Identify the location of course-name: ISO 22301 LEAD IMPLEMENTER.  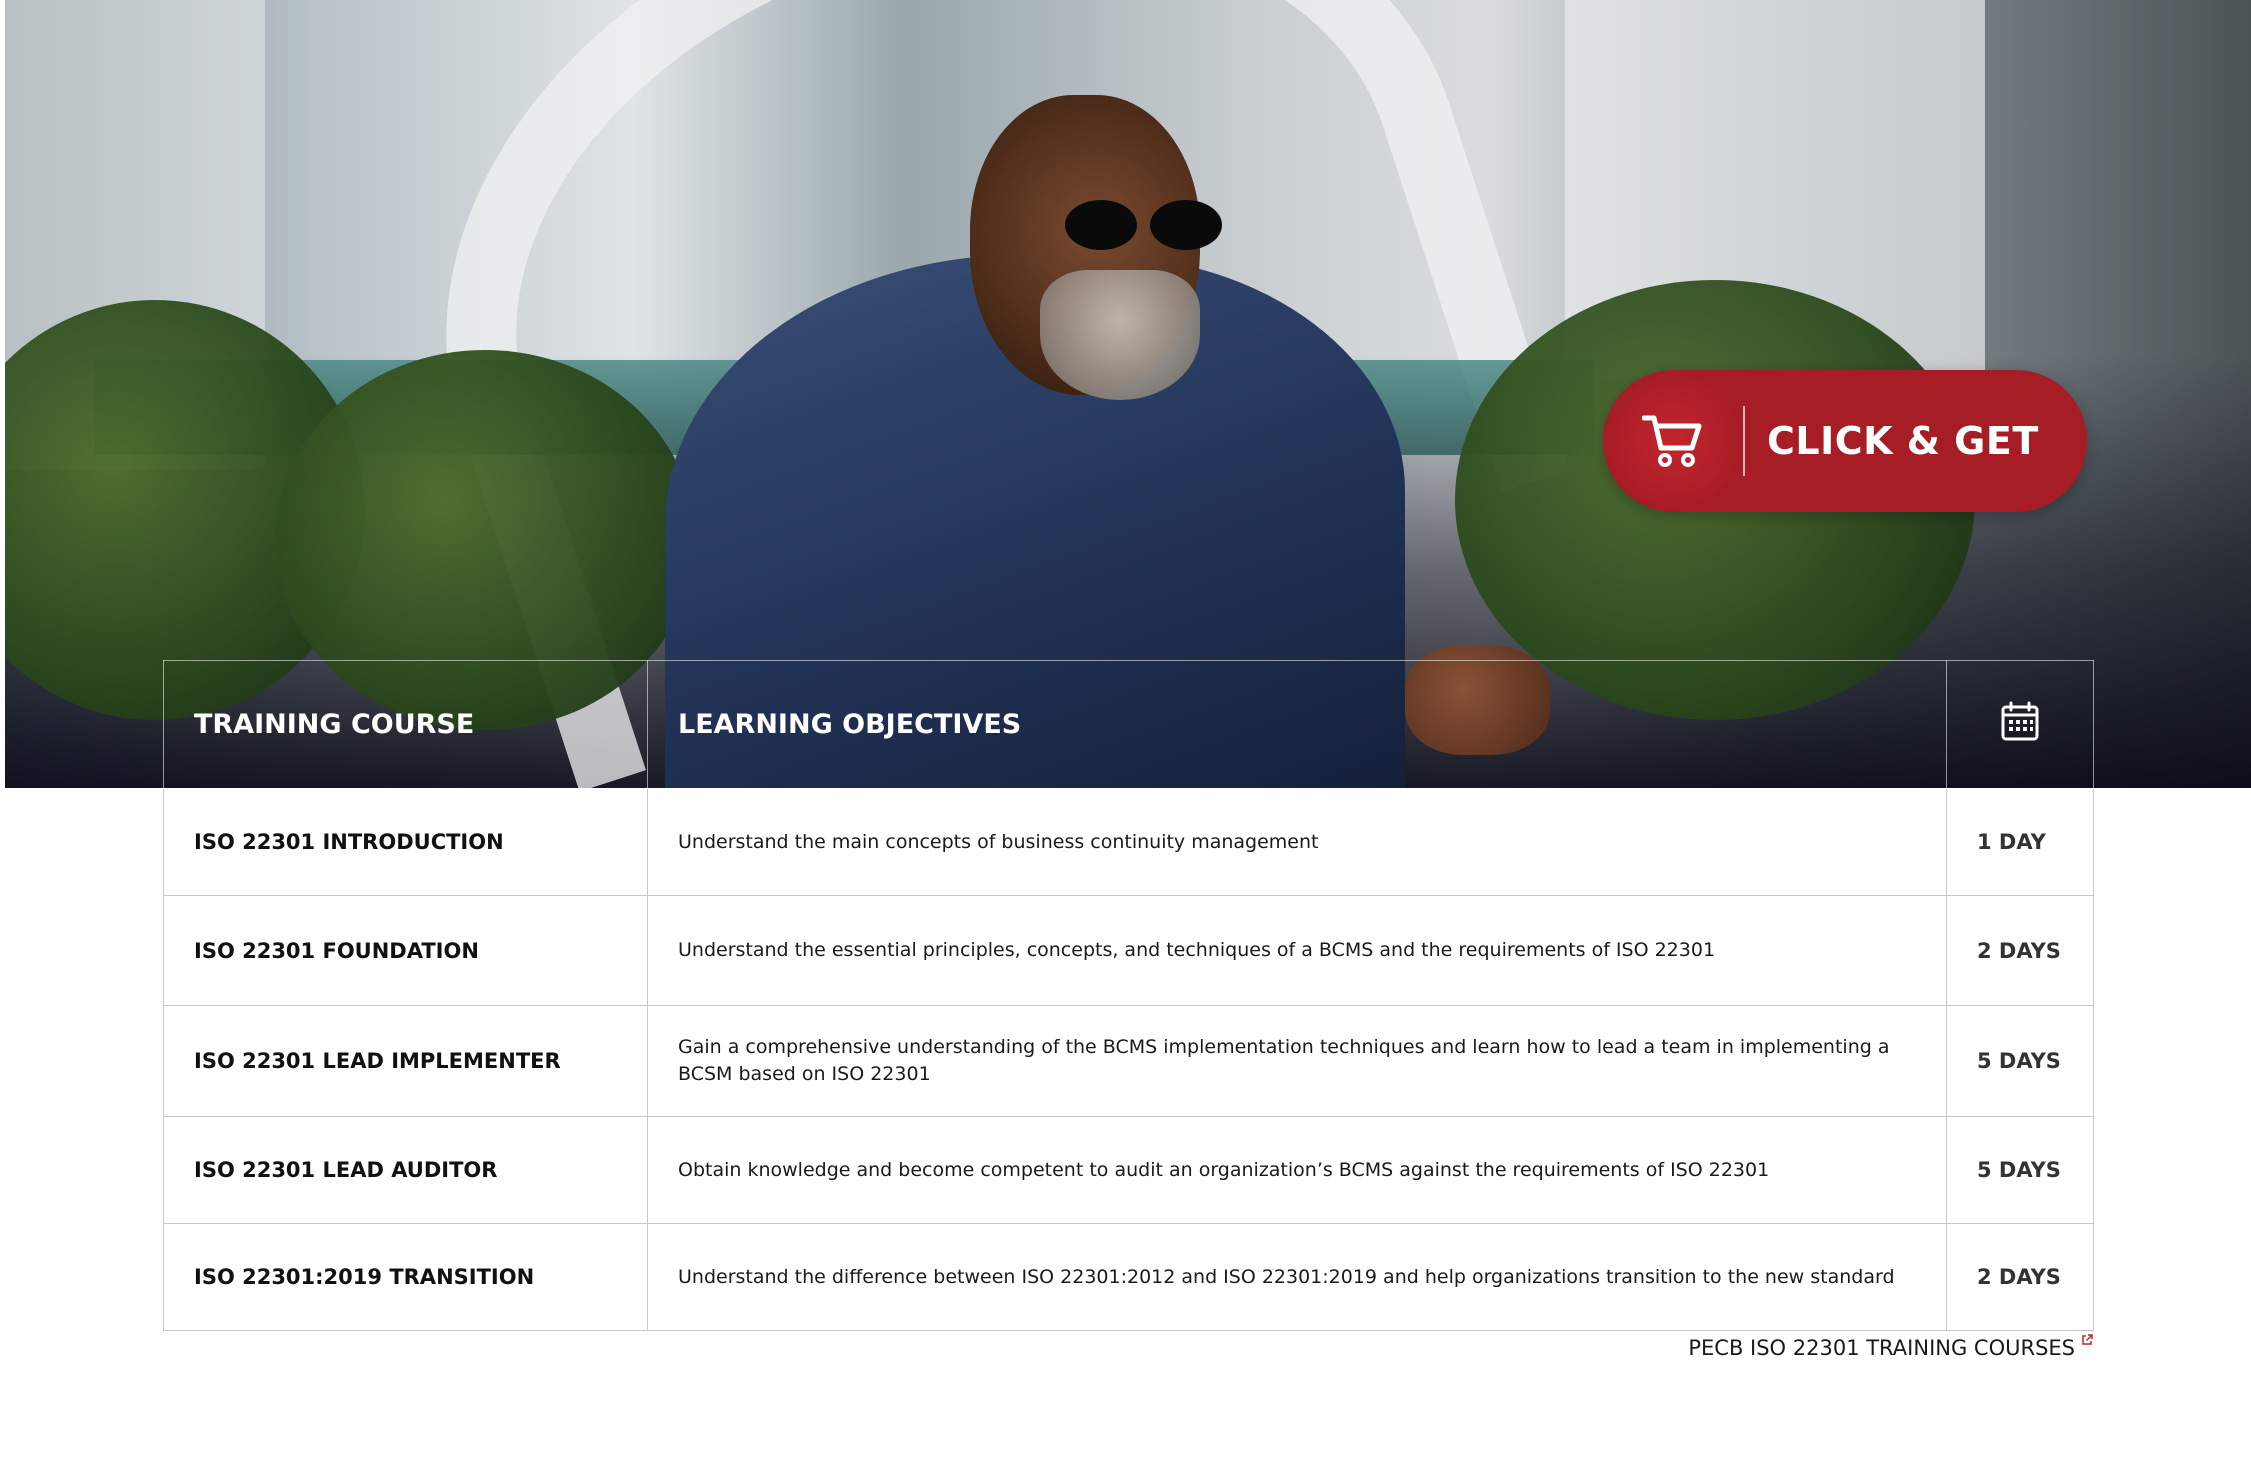
(405, 1061).